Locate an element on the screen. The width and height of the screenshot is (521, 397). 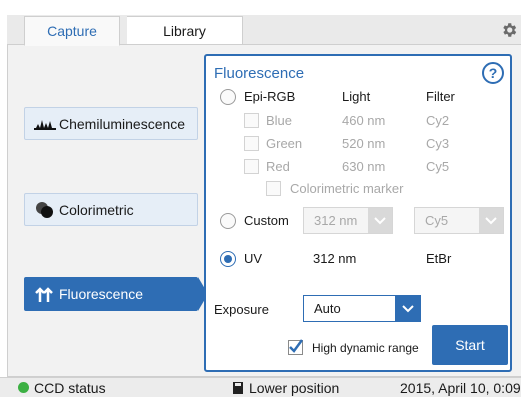
mode-label: Chemiluminescence is located at coordinates (122, 123).